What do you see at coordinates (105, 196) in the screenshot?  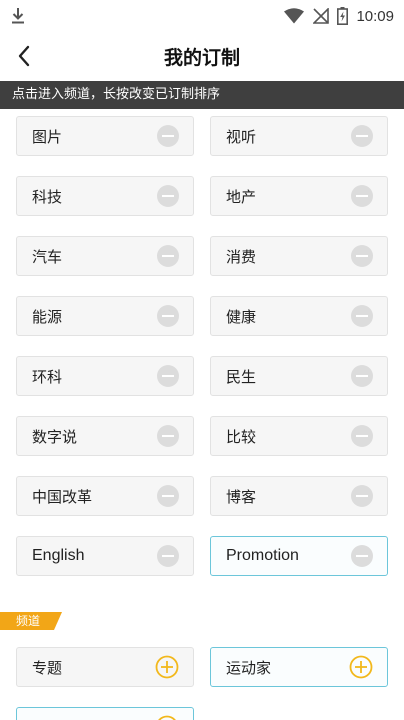 I see `channel-chip-科技: 科技` at bounding box center [105, 196].